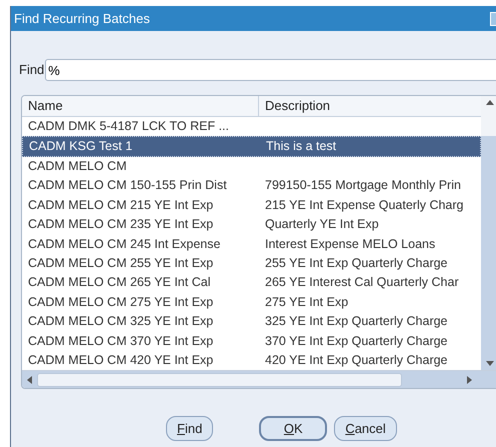  Describe the element at coordinates (356, 321) in the screenshot. I see `table-cell-text: 325 YE Int Exp Quarterly Charge` at that location.